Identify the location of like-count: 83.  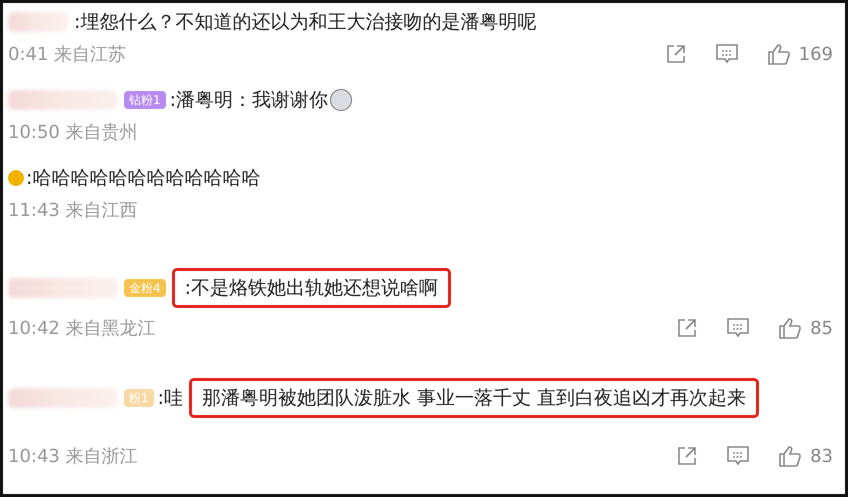
(821, 456).